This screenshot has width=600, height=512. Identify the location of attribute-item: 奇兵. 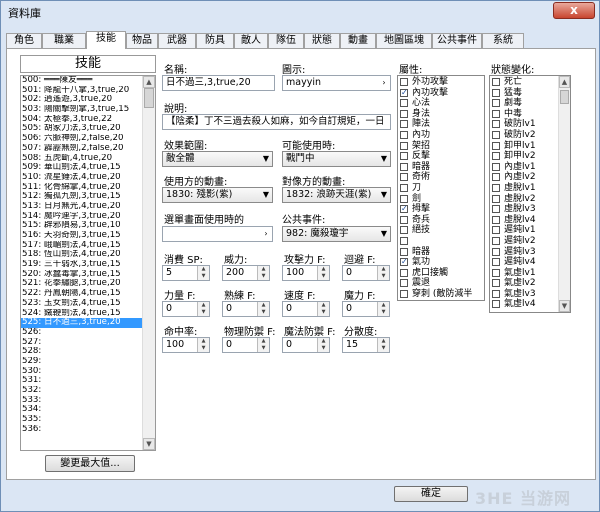
(436, 220).